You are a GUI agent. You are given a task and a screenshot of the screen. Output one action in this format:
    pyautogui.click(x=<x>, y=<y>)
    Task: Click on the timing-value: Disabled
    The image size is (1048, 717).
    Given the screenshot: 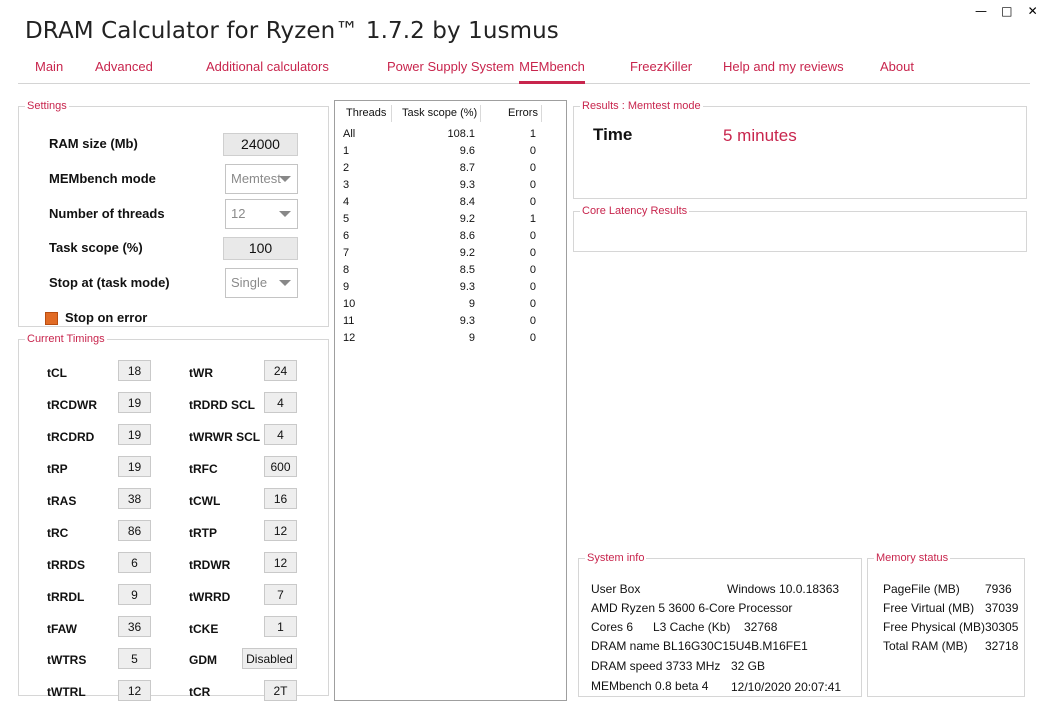 What is the action you would take?
    pyautogui.click(x=269, y=658)
    